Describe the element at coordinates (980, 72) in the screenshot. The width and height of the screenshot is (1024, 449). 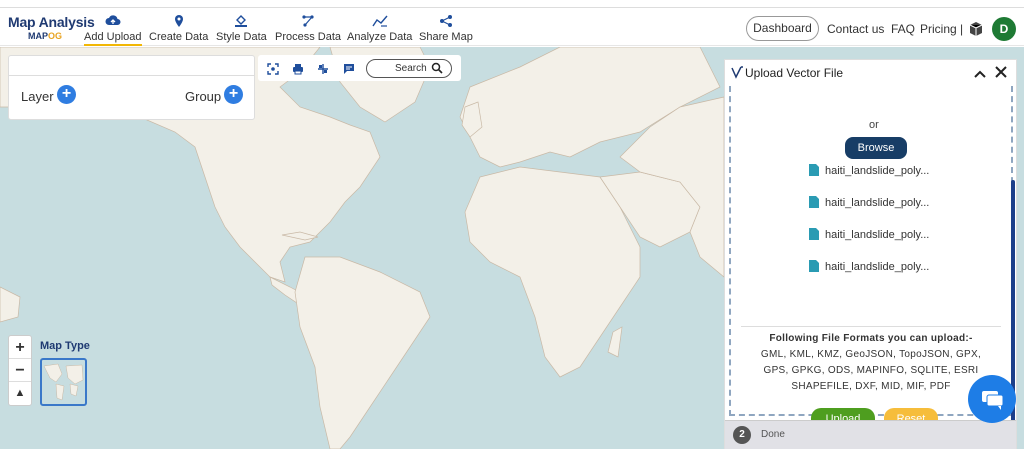
I see `chevron-up-icon` at that location.